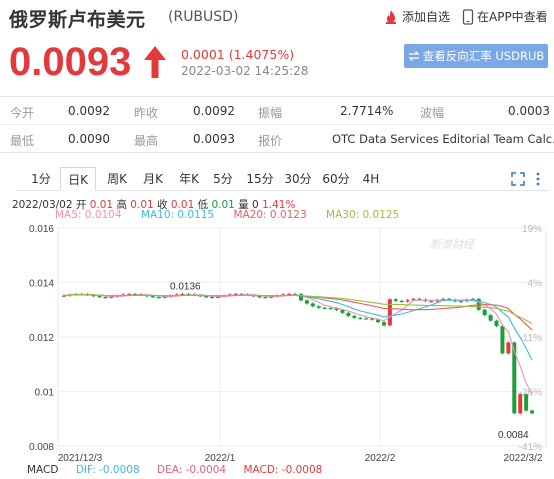 This screenshot has width=554, height=479. Describe the element at coordinates (45, 393) in the screenshot. I see `y-tick-label: 0.01` at that location.